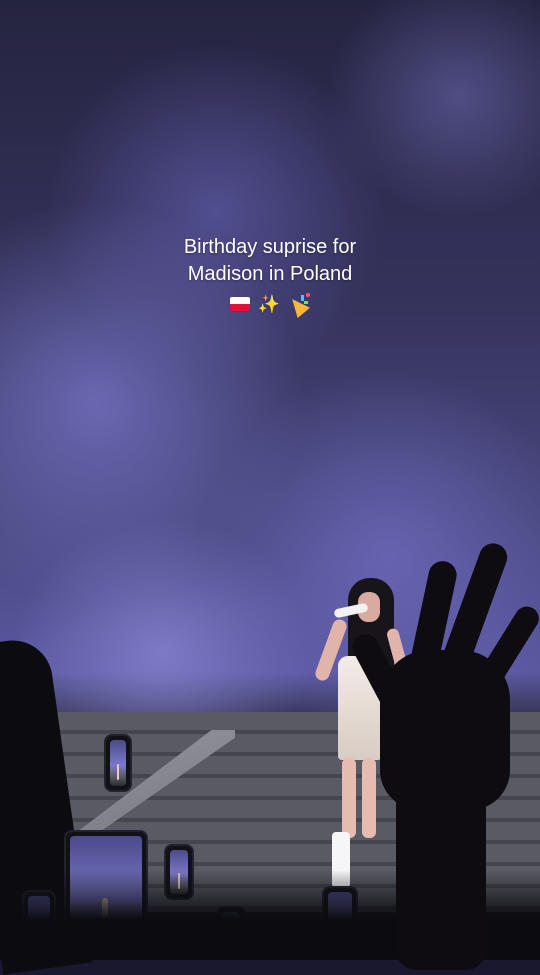 The image size is (540, 975). Describe the element at coordinates (118, 763) in the screenshot. I see `audience-phone` at that location.